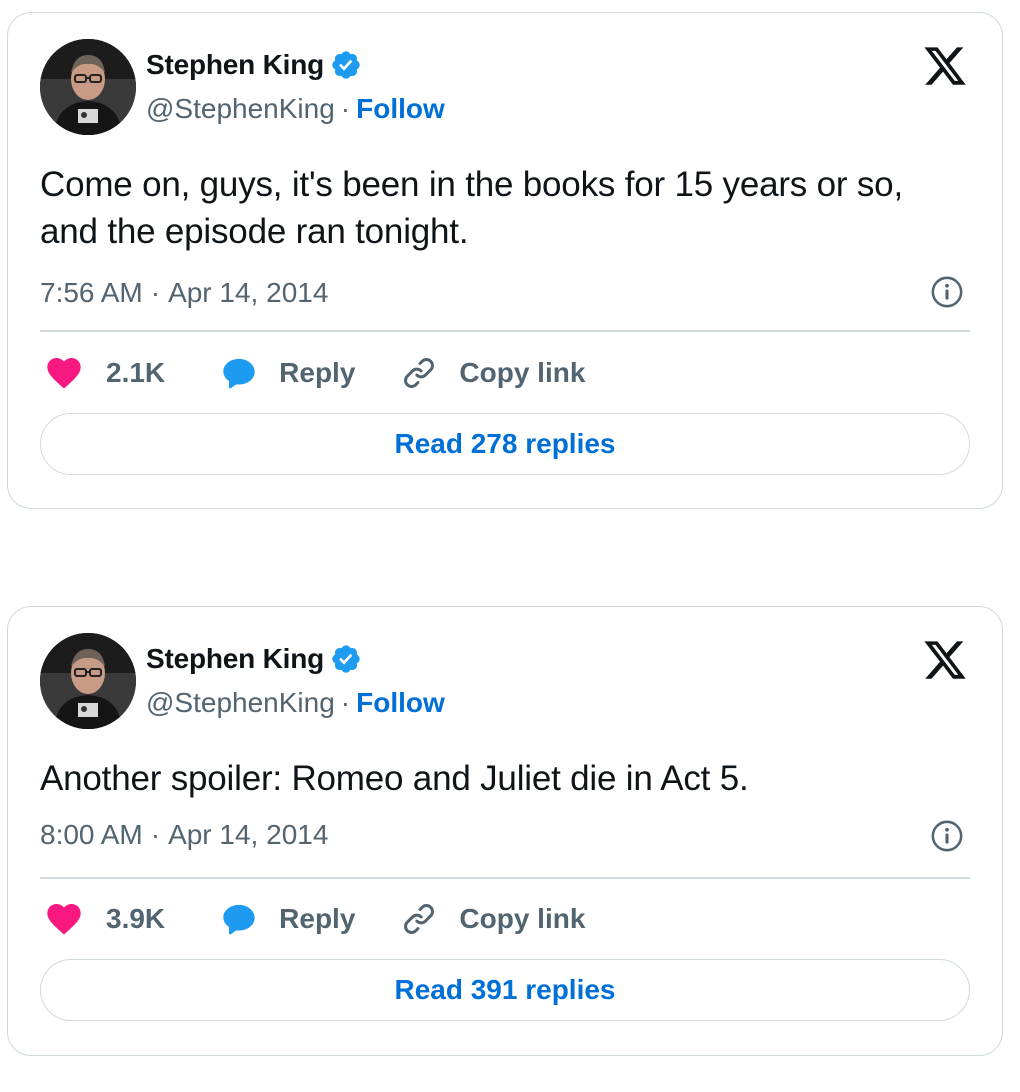  I want to click on tweet-time: 7:56 AM, so click(91, 292).